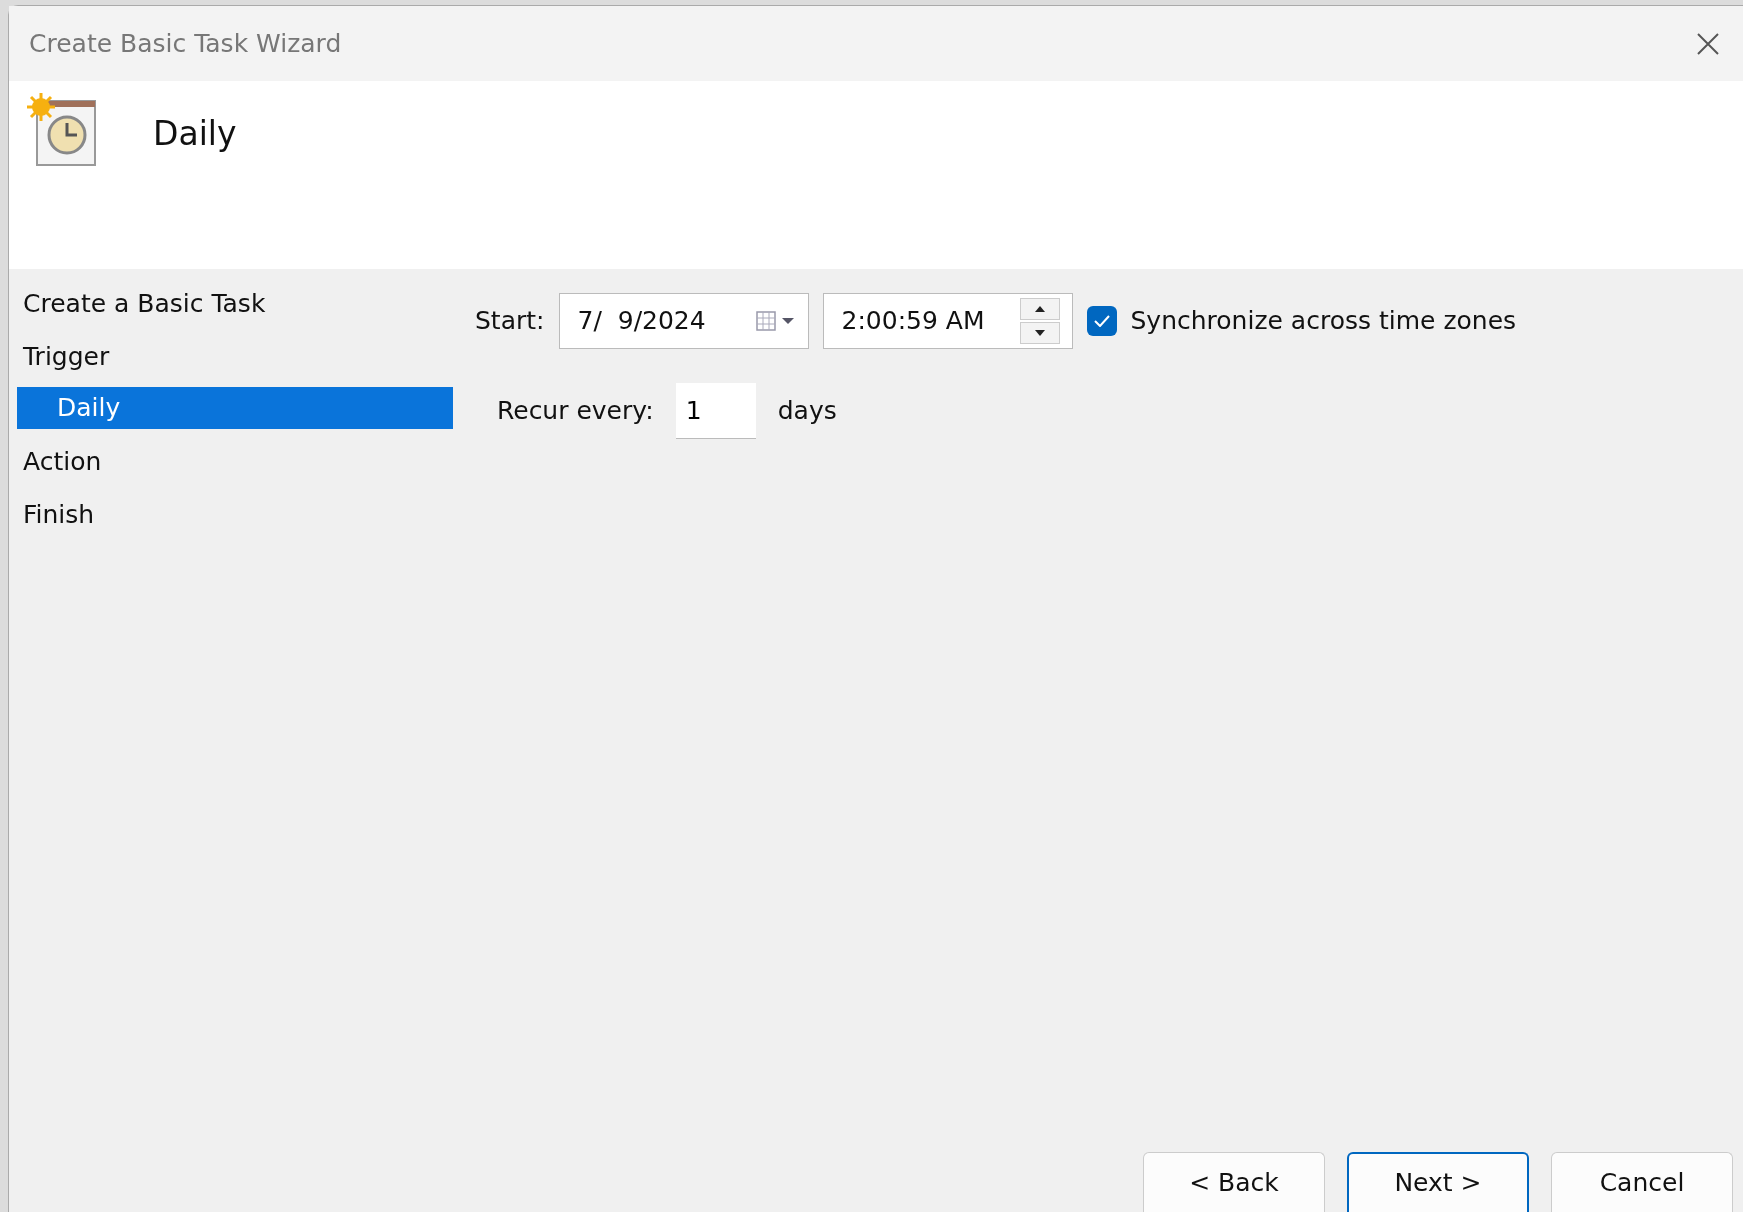 The width and height of the screenshot is (1743, 1212). What do you see at coordinates (231, 303) in the screenshot?
I see `wizard-step: Create a Basic Task` at bounding box center [231, 303].